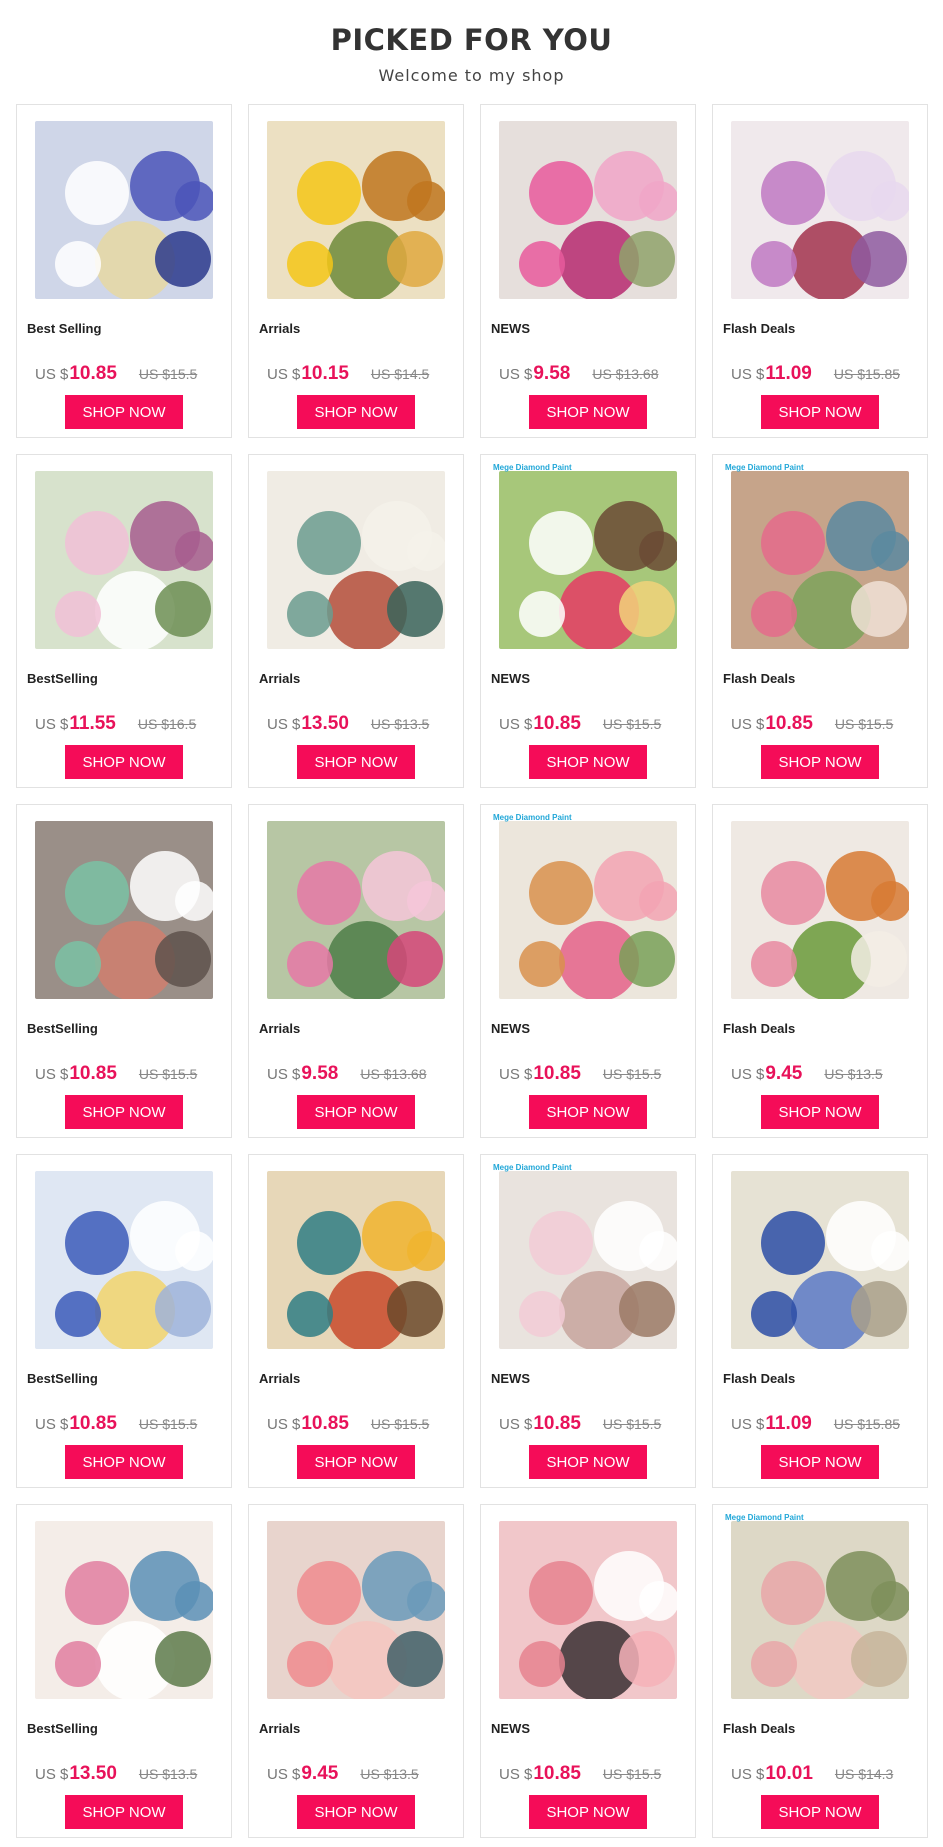 This screenshot has height=1847, width=943. I want to click on product-card: BestSelling US $13.50 US $13.5 SHOP NOW, so click(124, 1671).